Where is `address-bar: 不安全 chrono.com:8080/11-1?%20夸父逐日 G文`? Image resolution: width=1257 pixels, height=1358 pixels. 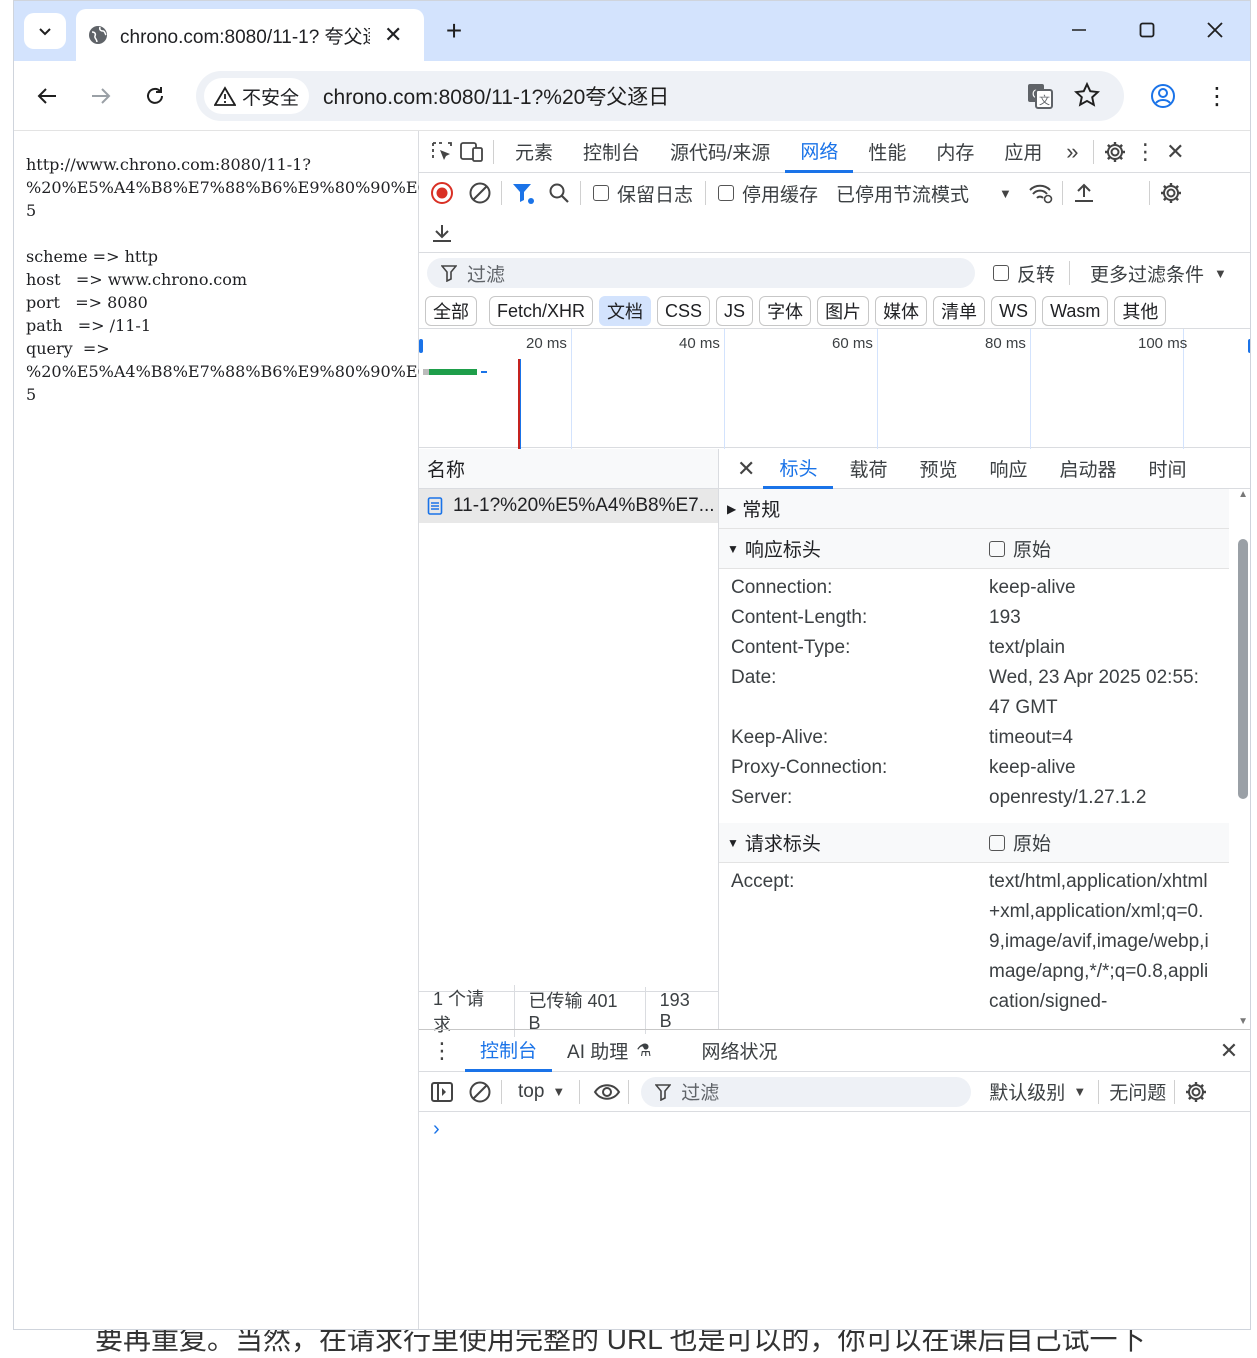
address-bar: 不安全 chrono.com:8080/11-1?%20夸父逐日 G文 is located at coordinates (660, 96).